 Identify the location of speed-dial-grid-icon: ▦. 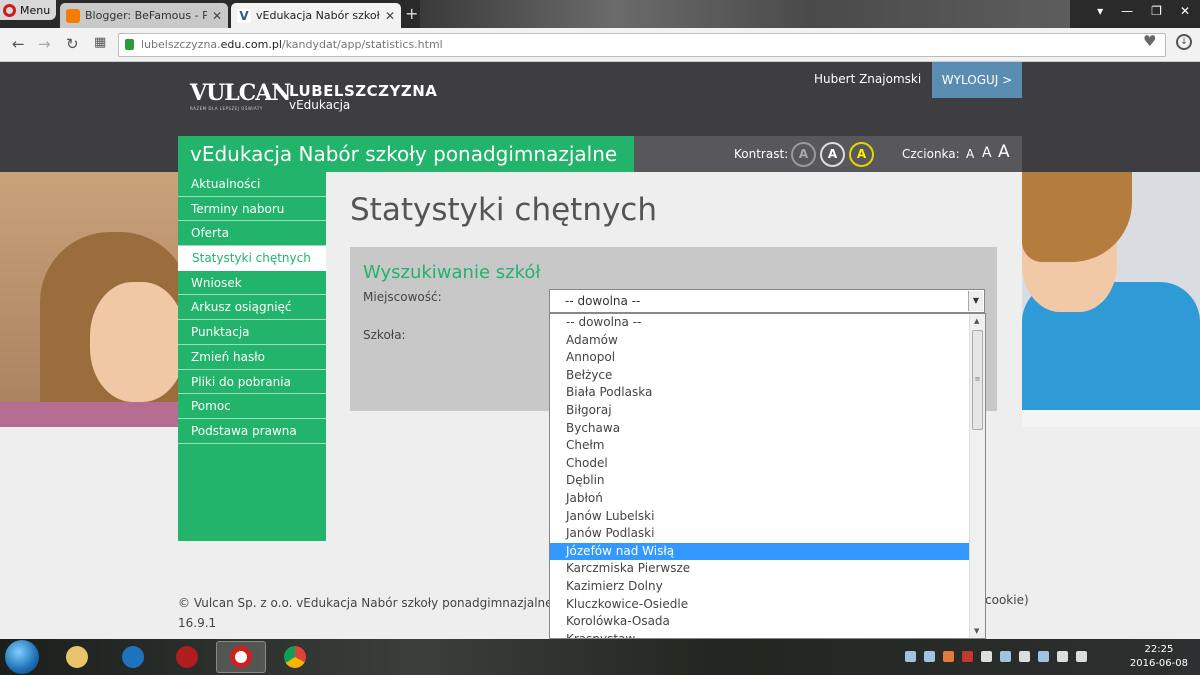
(100, 42).